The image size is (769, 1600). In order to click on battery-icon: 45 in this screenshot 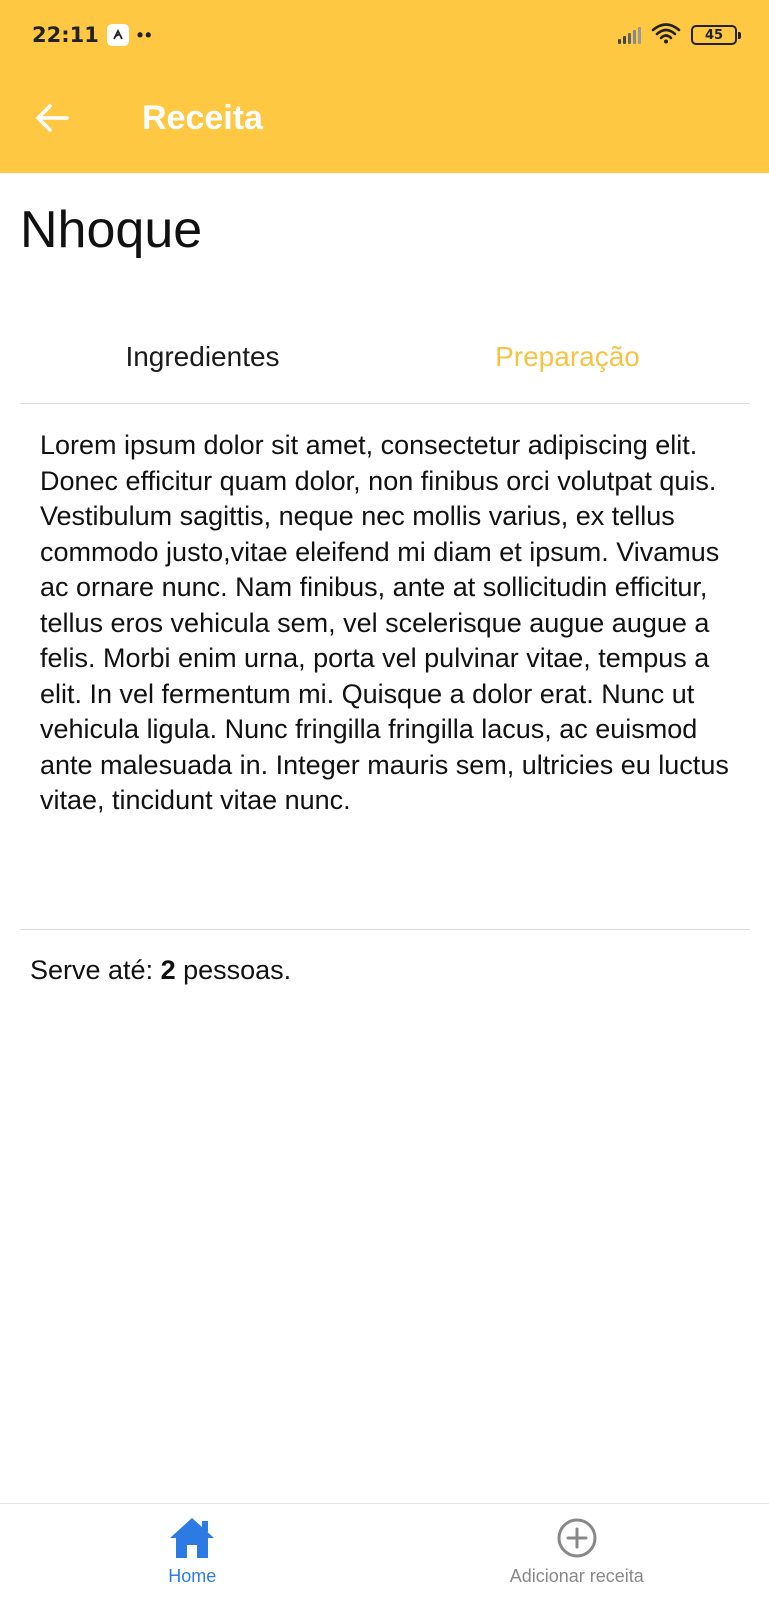, I will do `click(716, 35)`.